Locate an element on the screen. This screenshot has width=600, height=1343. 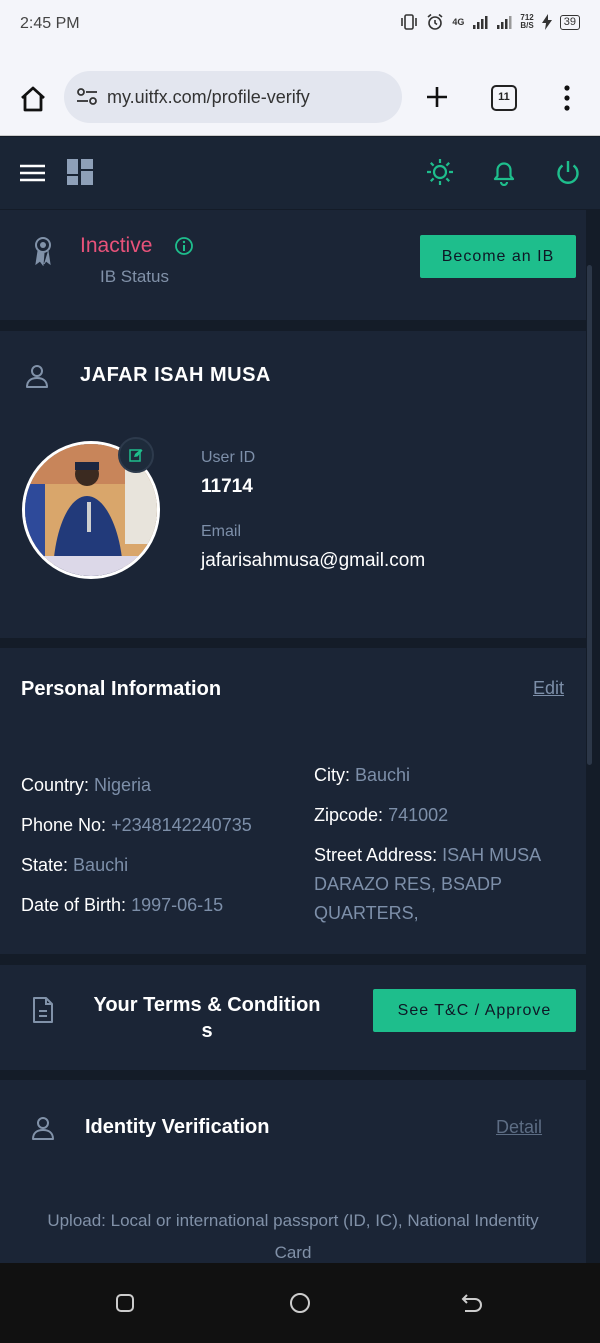
status-bar: 2:45 PM 4G 712 B/S 39 is located at coordinates (300, 25).